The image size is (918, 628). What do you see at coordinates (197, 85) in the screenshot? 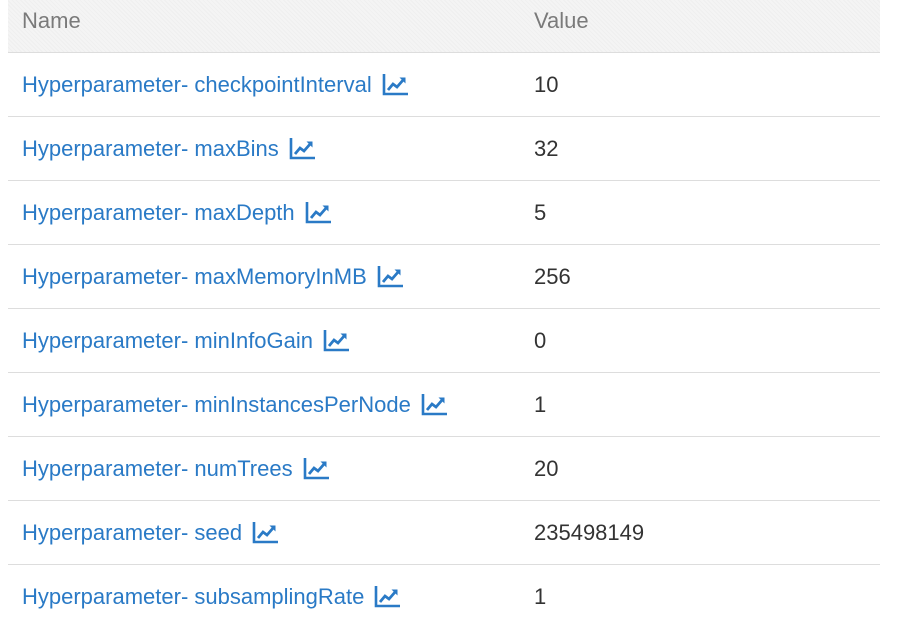
I see `hyperparameter-link: Hyperparameter- checkpointInterval` at bounding box center [197, 85].